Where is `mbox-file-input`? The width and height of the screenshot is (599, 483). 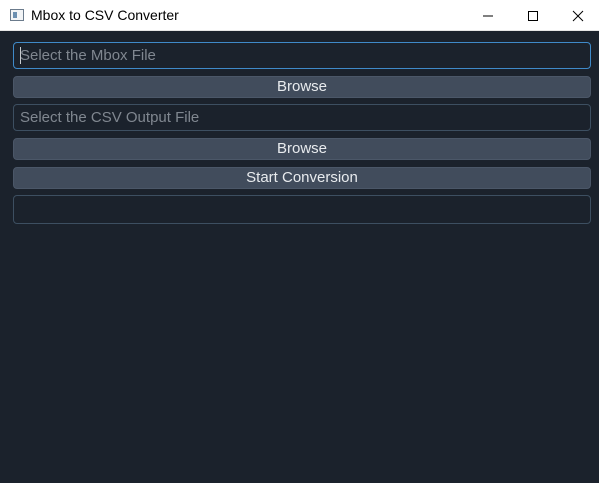 mbox-file-input is located at coordinates (302, 55).